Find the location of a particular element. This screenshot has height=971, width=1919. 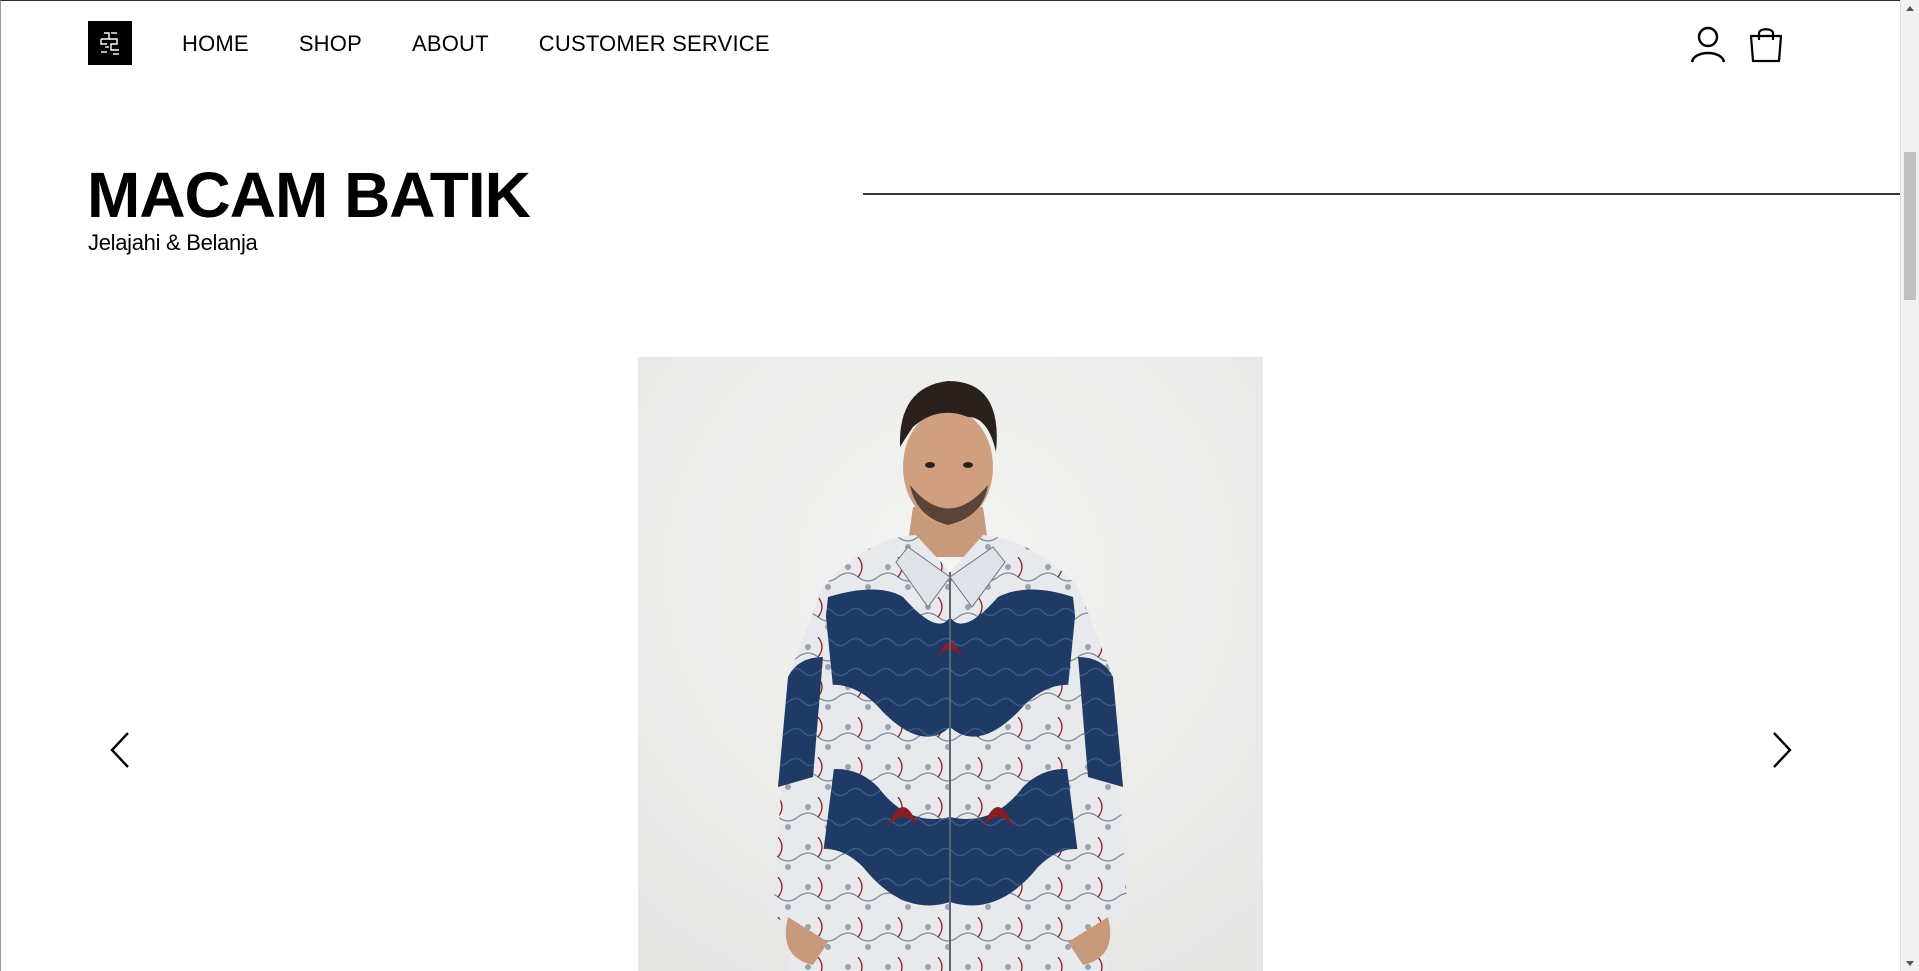

shopping-bag-icon is located at coordinates (1766, 46).